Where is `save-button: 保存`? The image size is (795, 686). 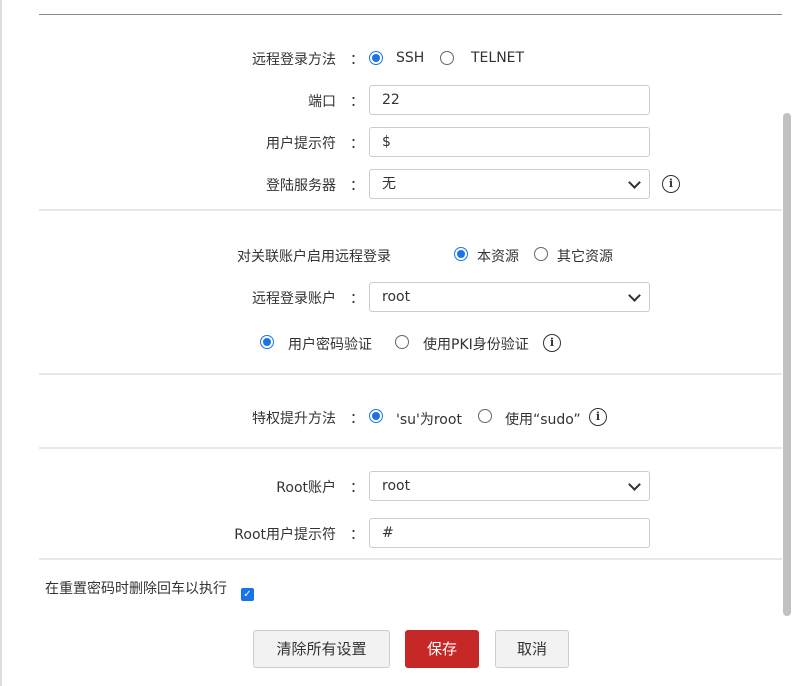 save-button: 保存 is located at coordinates (442, 649).